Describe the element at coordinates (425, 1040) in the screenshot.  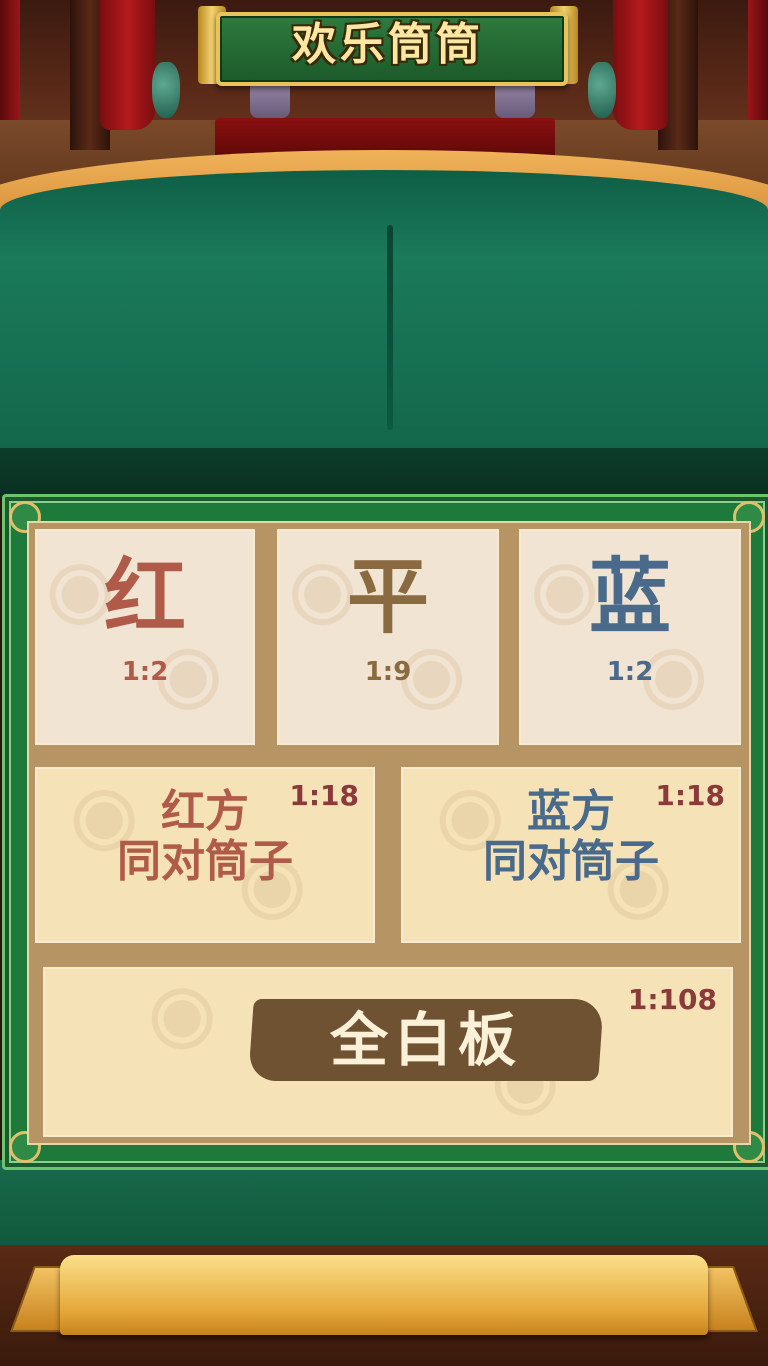
I see `bet-all-white-label: 全白板` at that location.